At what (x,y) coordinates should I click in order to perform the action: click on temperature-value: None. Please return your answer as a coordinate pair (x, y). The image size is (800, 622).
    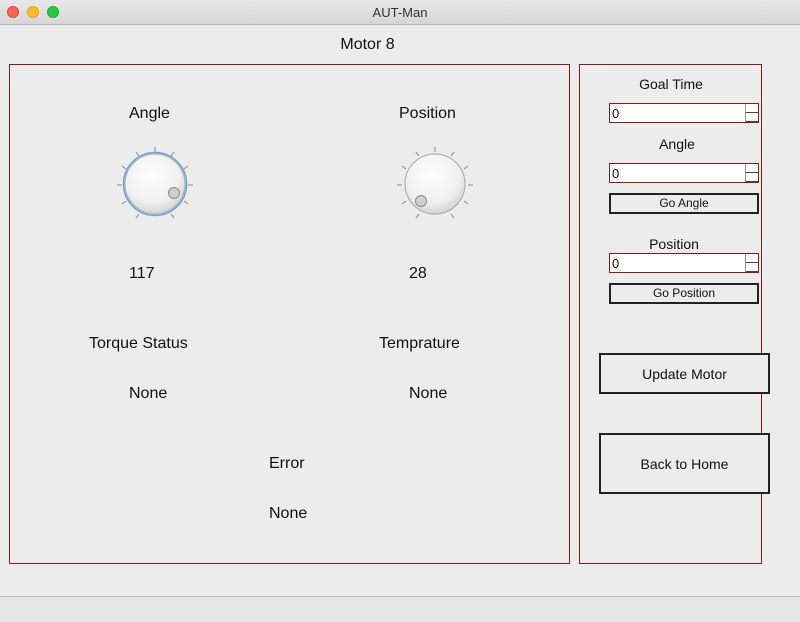
    Looking at the image, I should click on (428, 393).